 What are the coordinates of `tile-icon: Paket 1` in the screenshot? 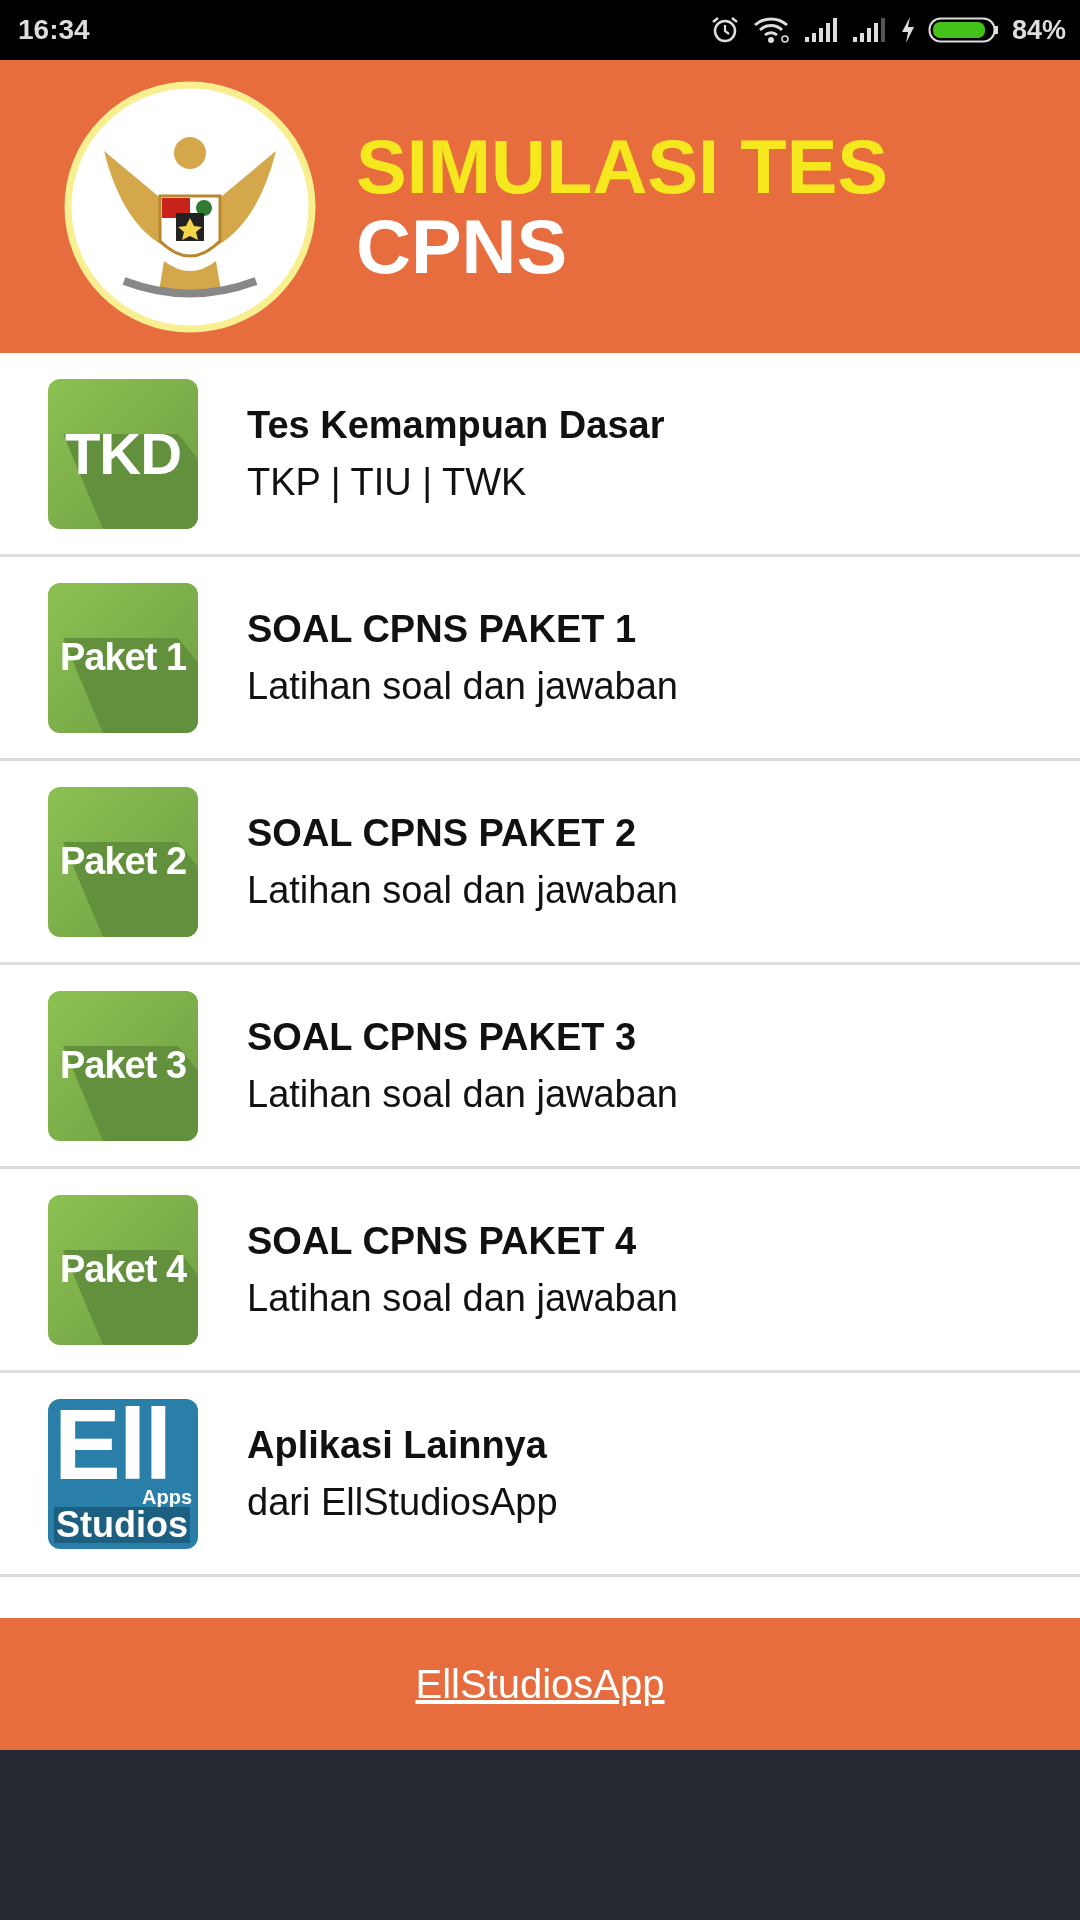 It's located at (123, 657).